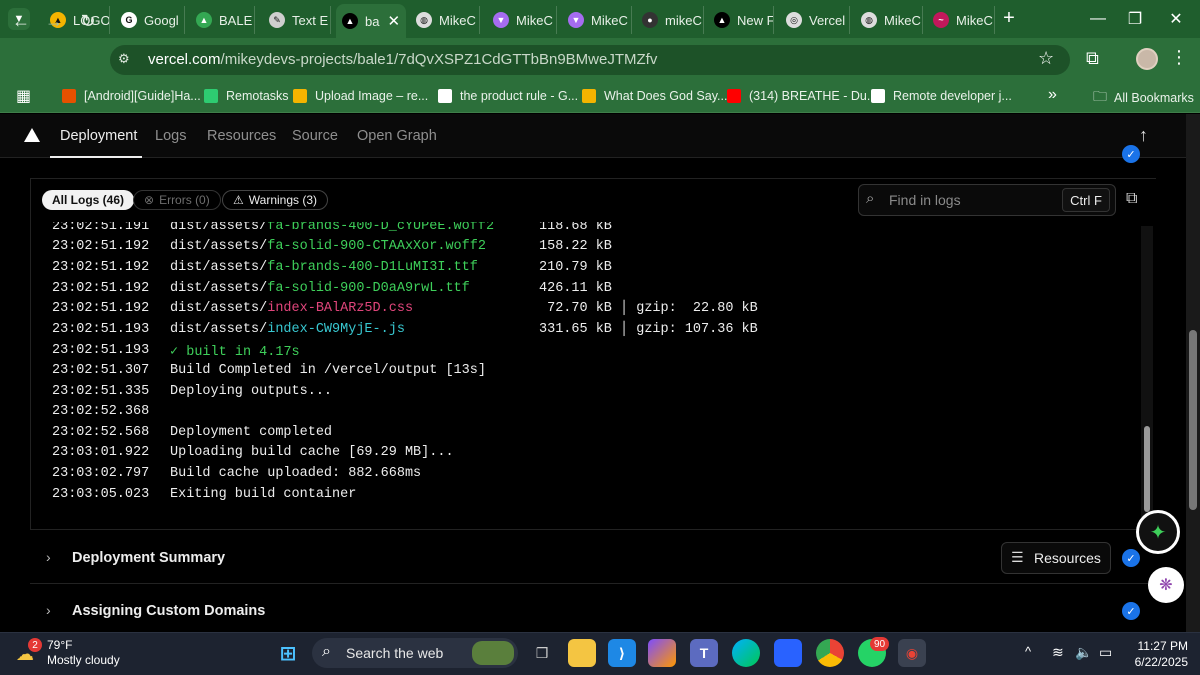 The image size is (1200, 675). Describe the element at coordinates (1058, 652) in the screenshot. I see `wifi-icon: ≋` at that location.